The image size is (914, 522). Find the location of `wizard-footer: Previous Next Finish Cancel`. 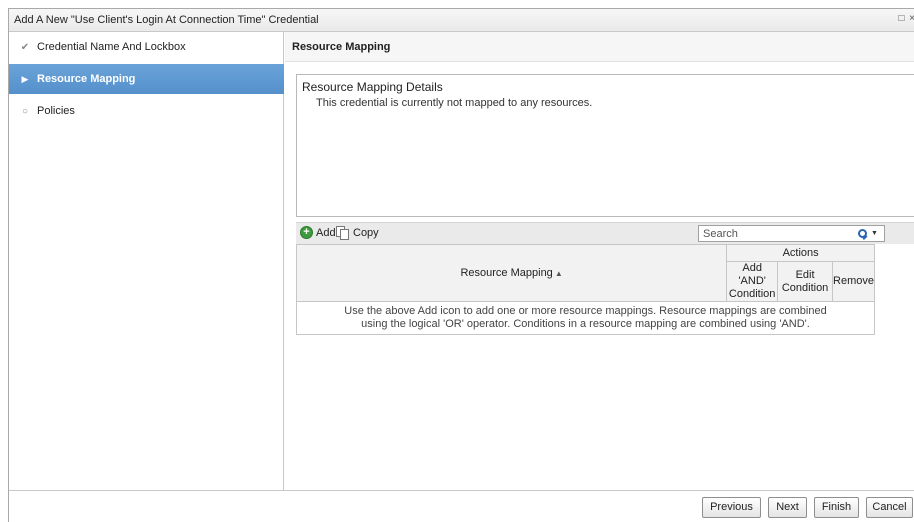

wizard-footer: Previous Next Finish Cancel is located at coordinates (461, 506).